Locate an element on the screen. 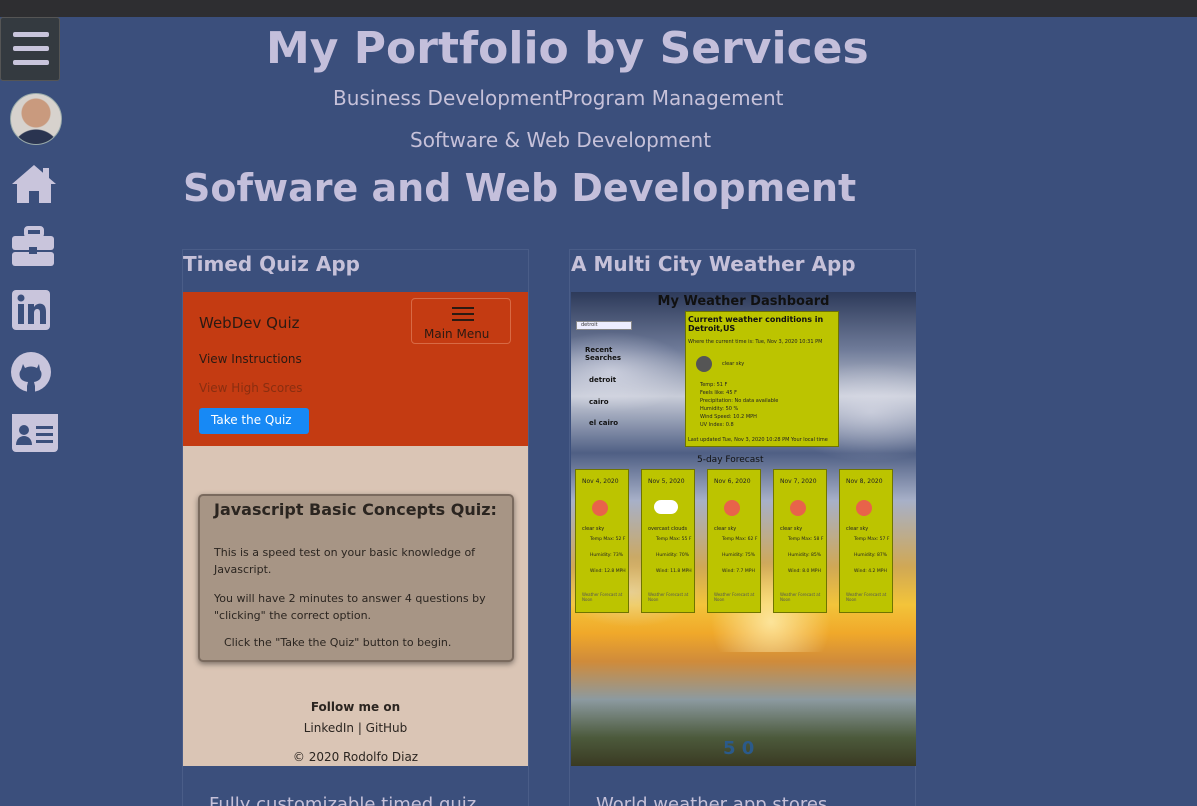 The width and height of the screenshot is (1197, 806). nav-business-development: Business Development is located at coordinates (447, 98).